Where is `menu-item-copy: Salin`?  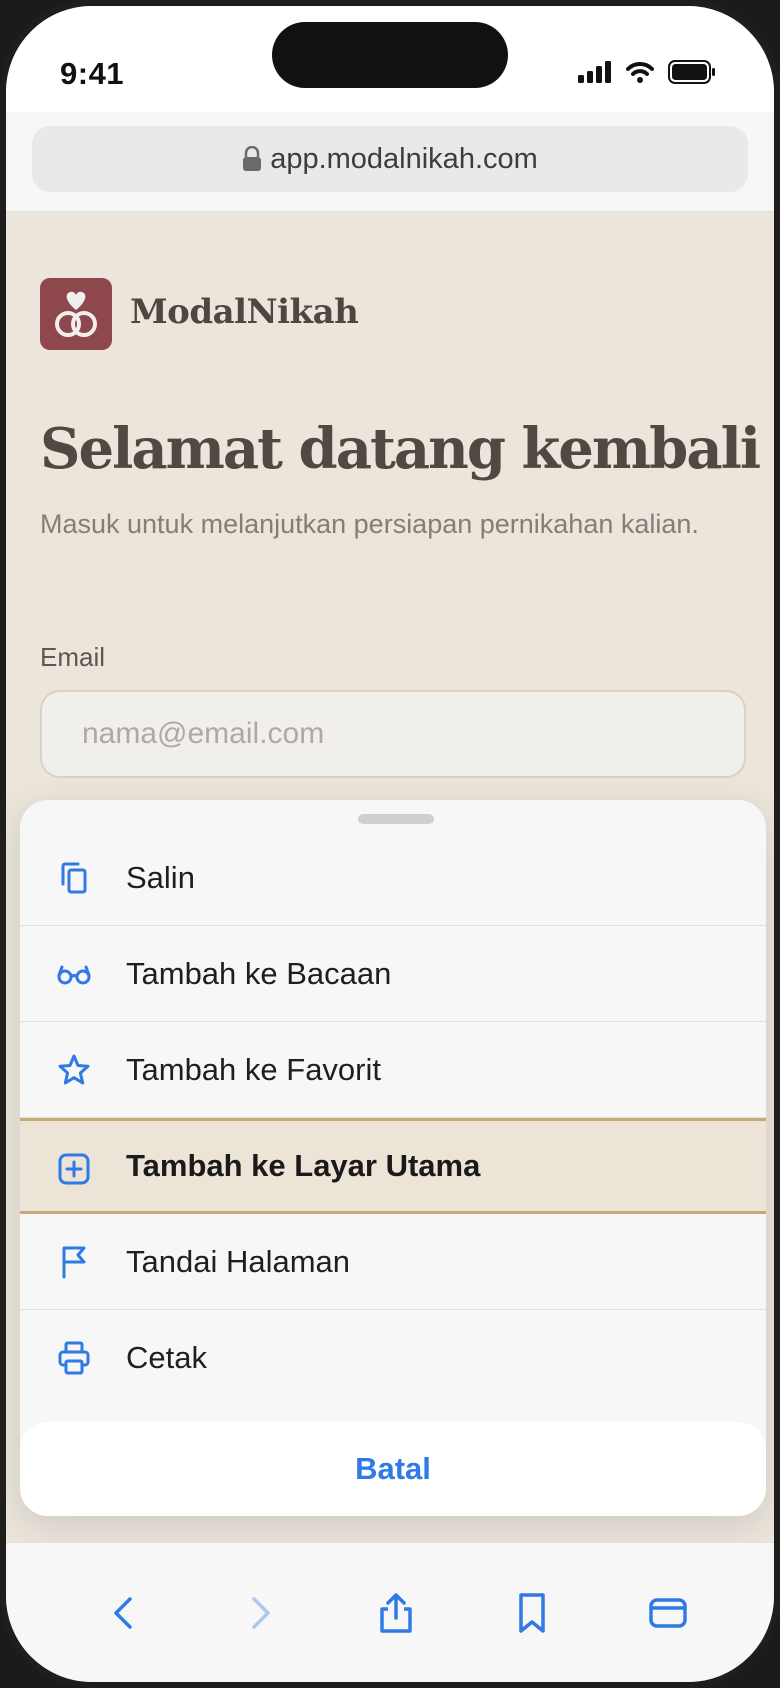 menu-item-copy: Salin is located at coordinates (393, 878).